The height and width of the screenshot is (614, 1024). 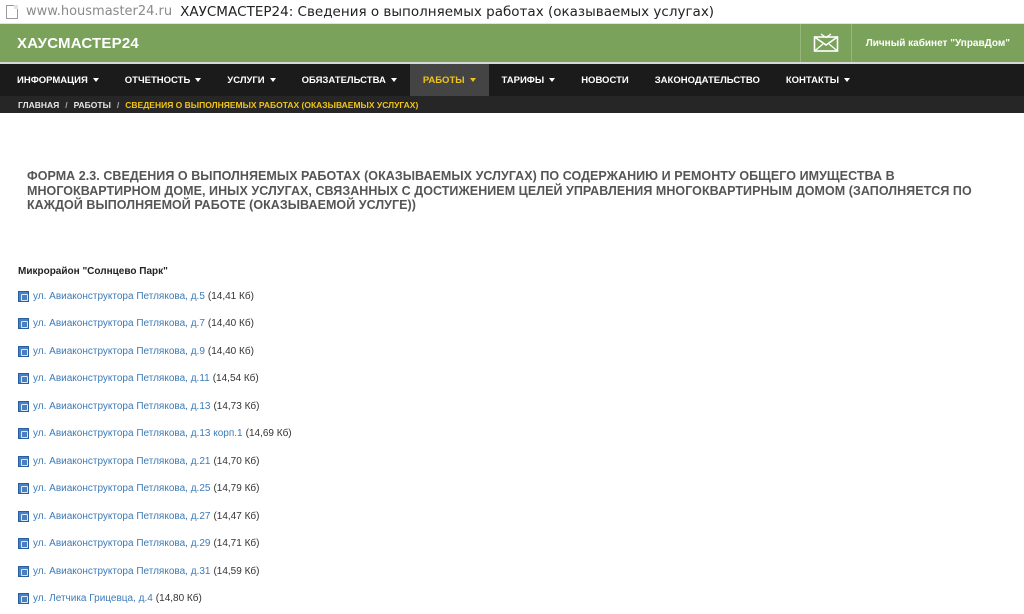 What do you see at coordinates (52, 80) in the screenshot?
I see `nav-item-label: ИНФОРМАЦИЯ` at bounding box center [52, 80].